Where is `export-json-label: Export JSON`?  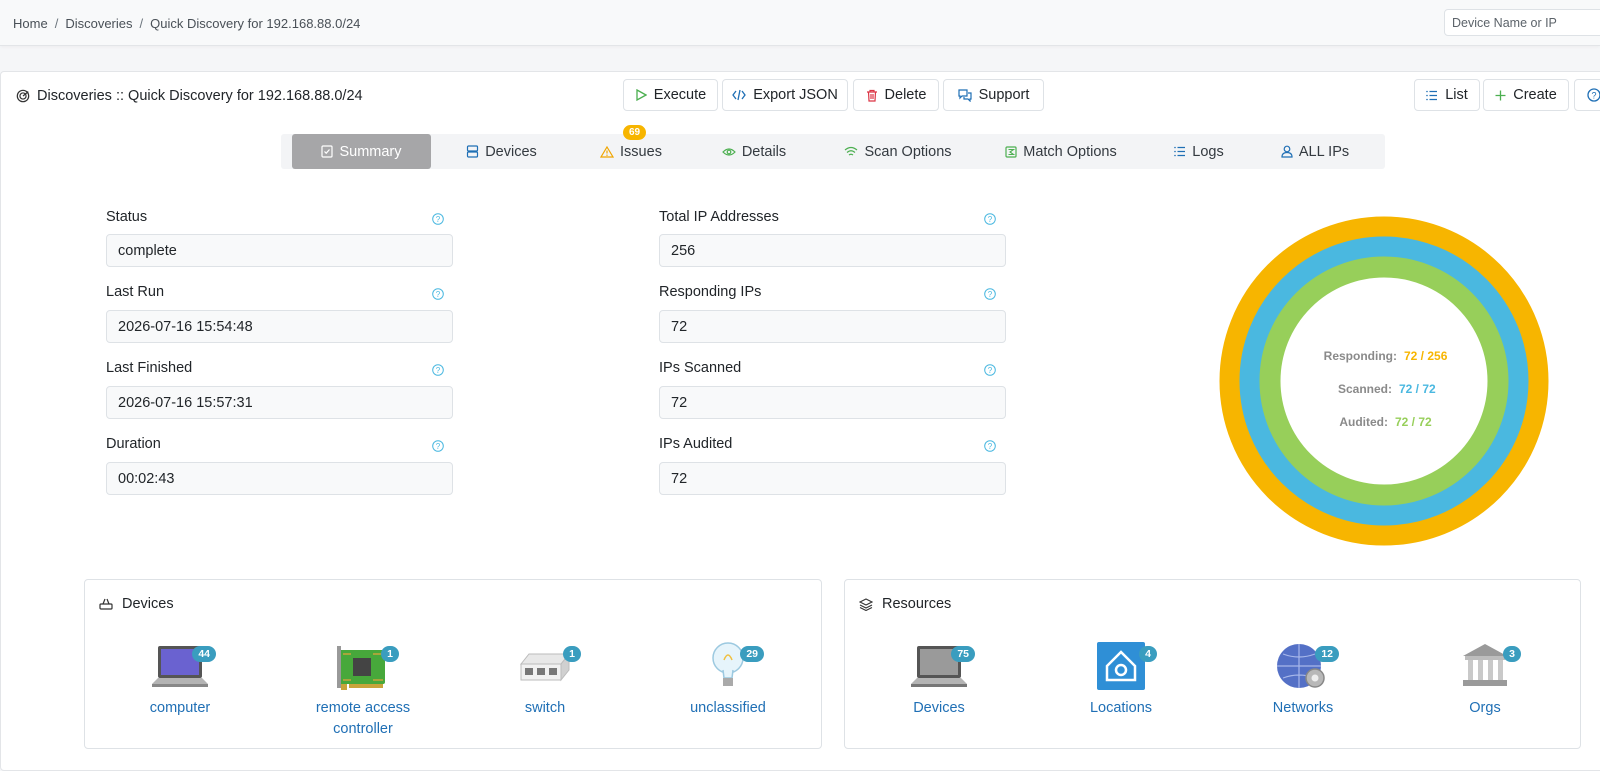
export-json-label: Export JSON is located at coordinates (795, 95).